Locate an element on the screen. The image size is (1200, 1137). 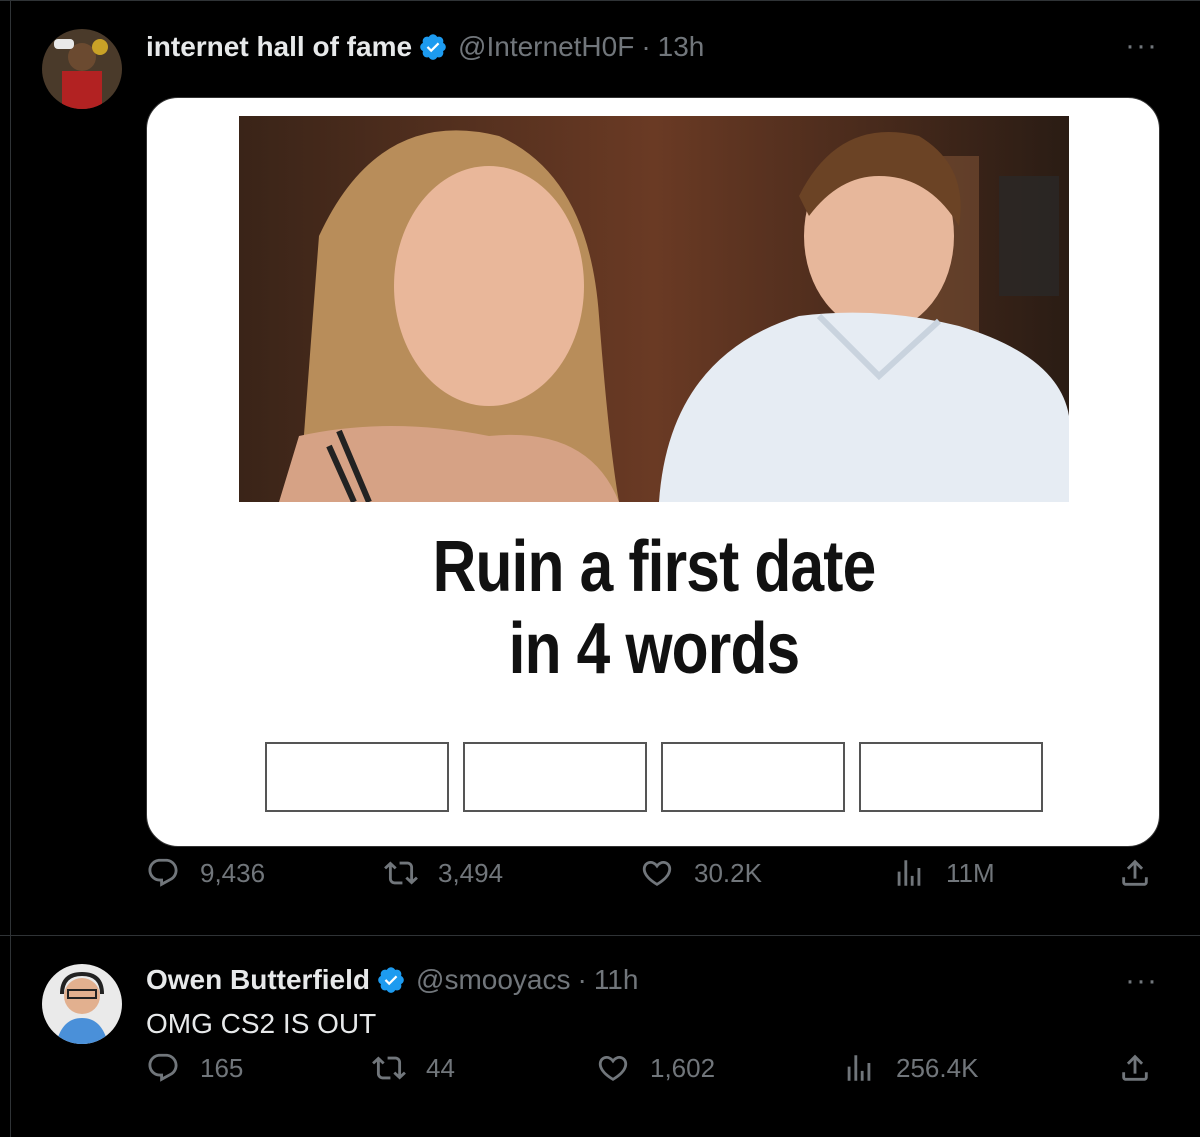
reply-button: 165 is located at coordinates (194, 1068).